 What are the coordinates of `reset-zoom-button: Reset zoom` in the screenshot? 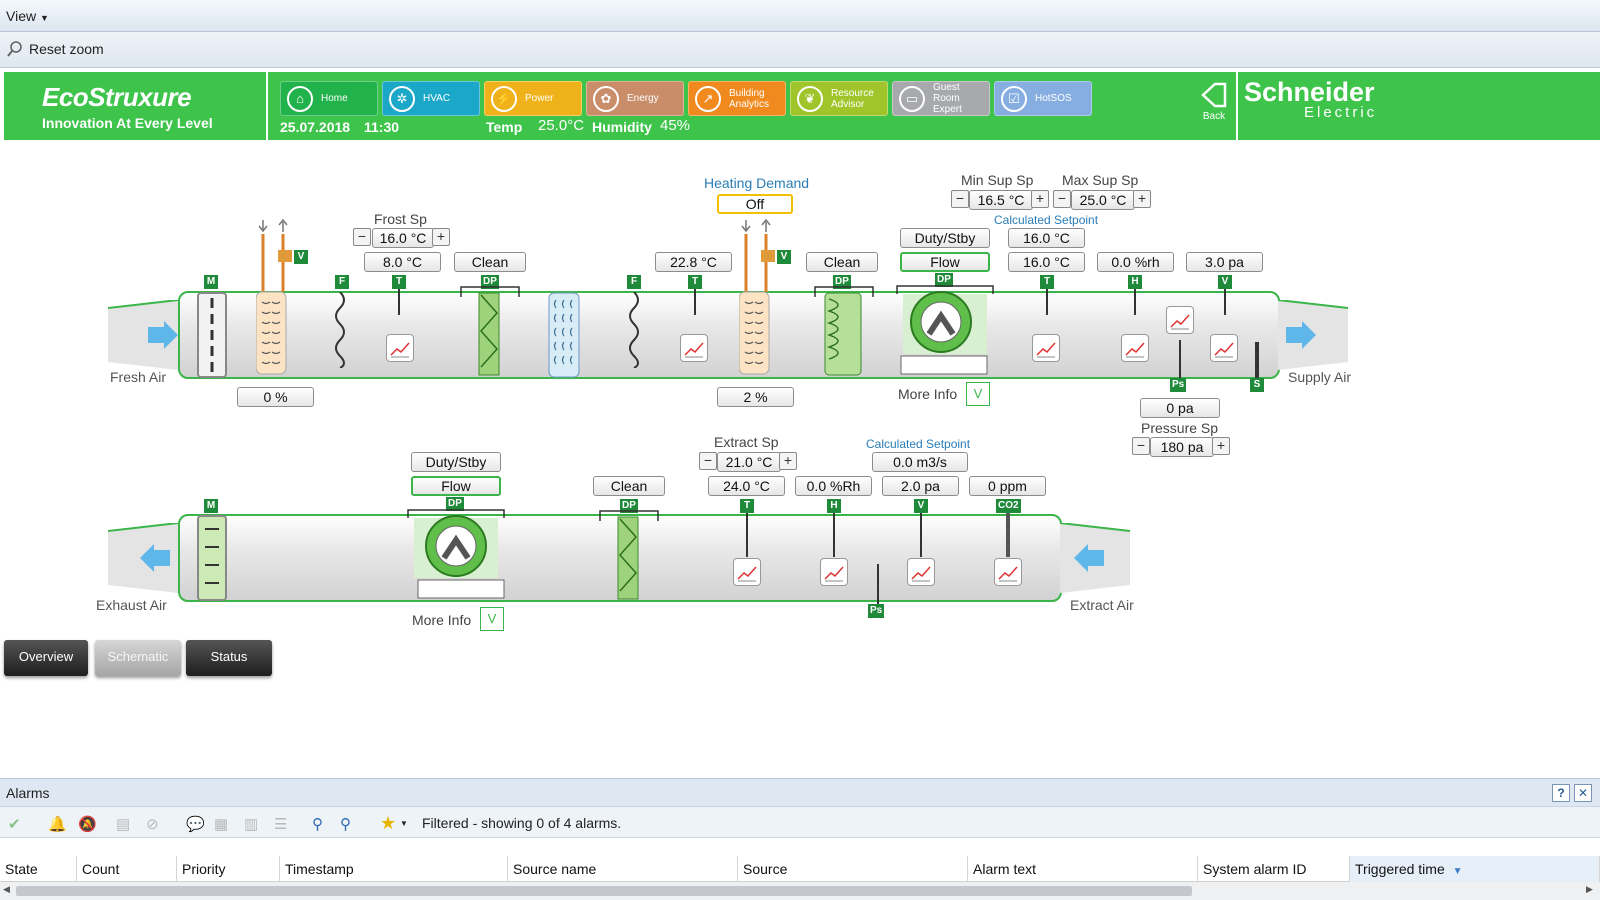 It's located at (55, 49).